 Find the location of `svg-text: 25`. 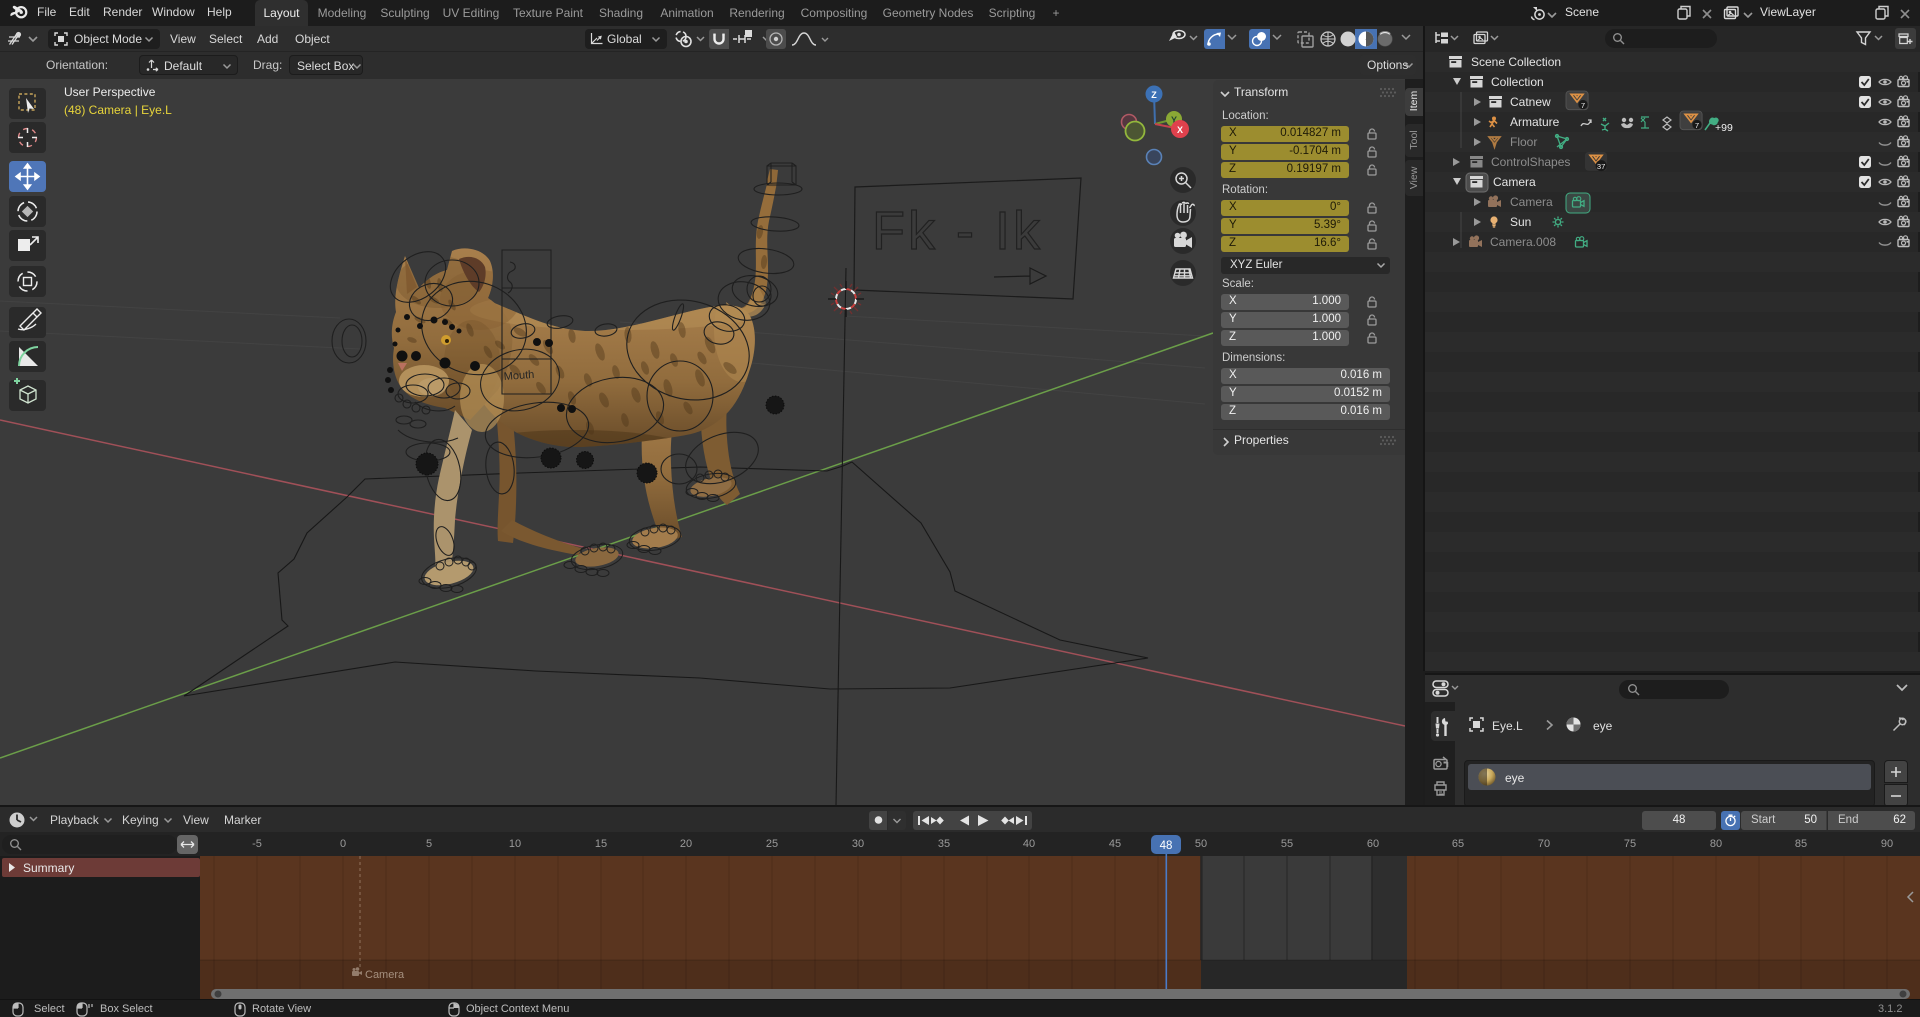

svg-text: 25 is located at coordinates (772, 844).